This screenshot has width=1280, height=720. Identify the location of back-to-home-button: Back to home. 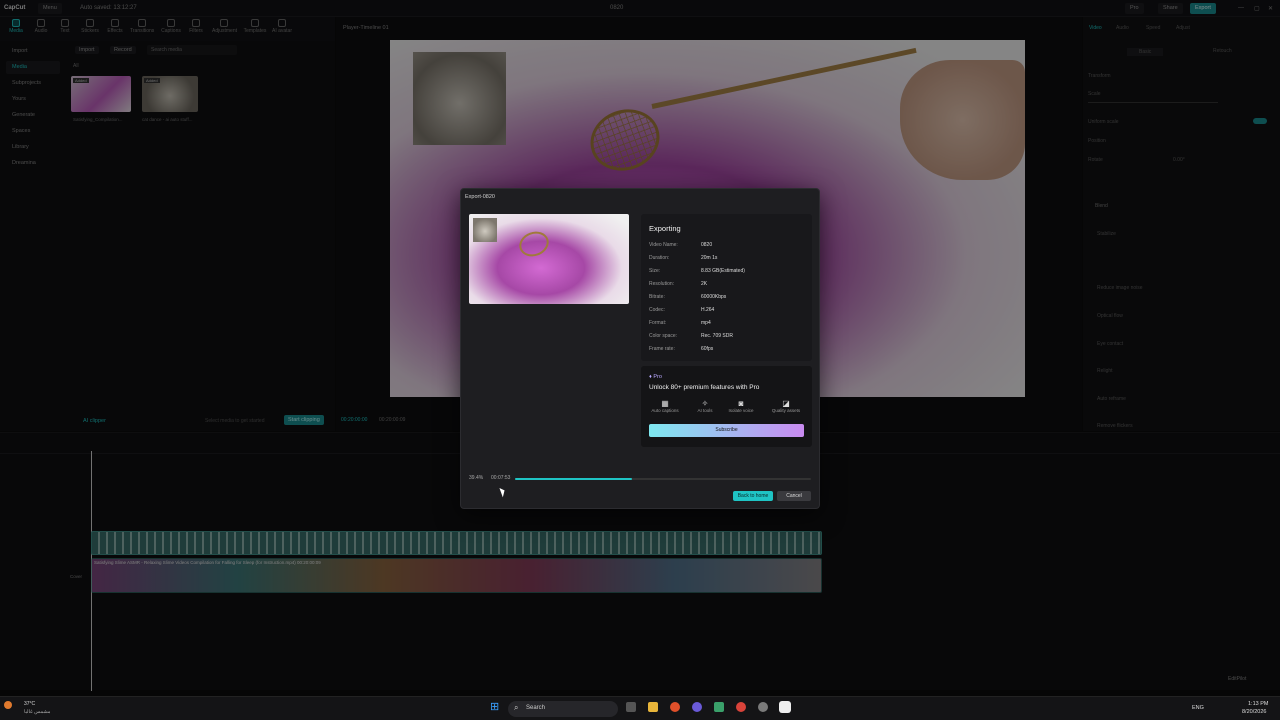
(753, 496).